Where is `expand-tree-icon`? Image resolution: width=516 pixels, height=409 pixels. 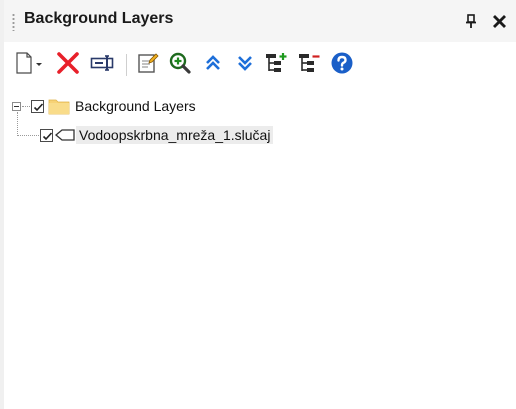
expand-tree-icon is located at coordinates (276, 62).